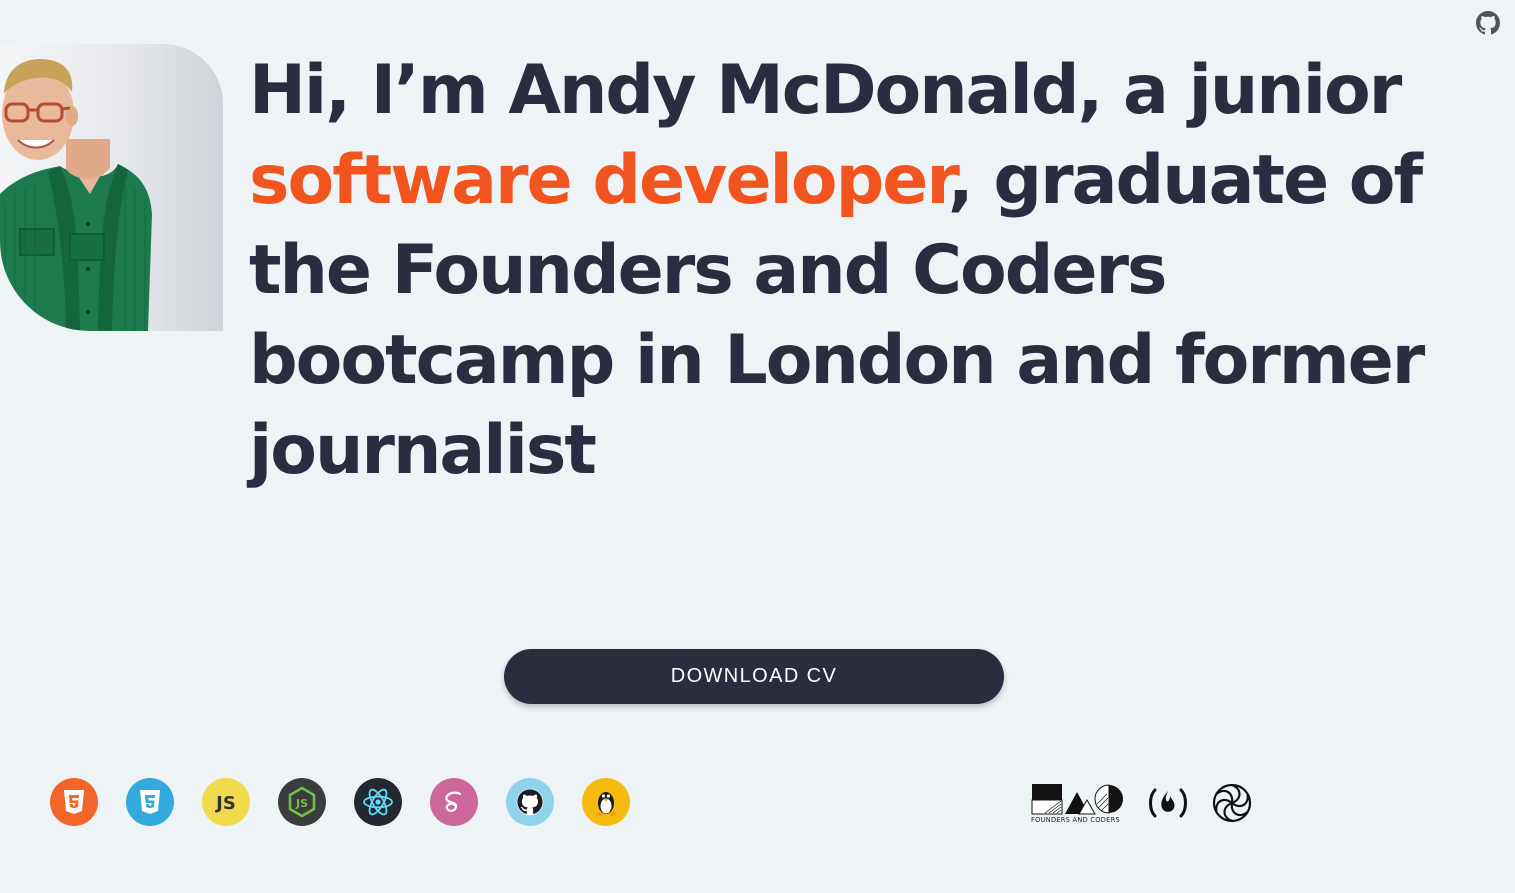 This screenshot has height=893, width=1515. Describe the element at coordinates (837, 360) in the screenshot. I see `intro-line-4: bootcamp in London and former` at that location.